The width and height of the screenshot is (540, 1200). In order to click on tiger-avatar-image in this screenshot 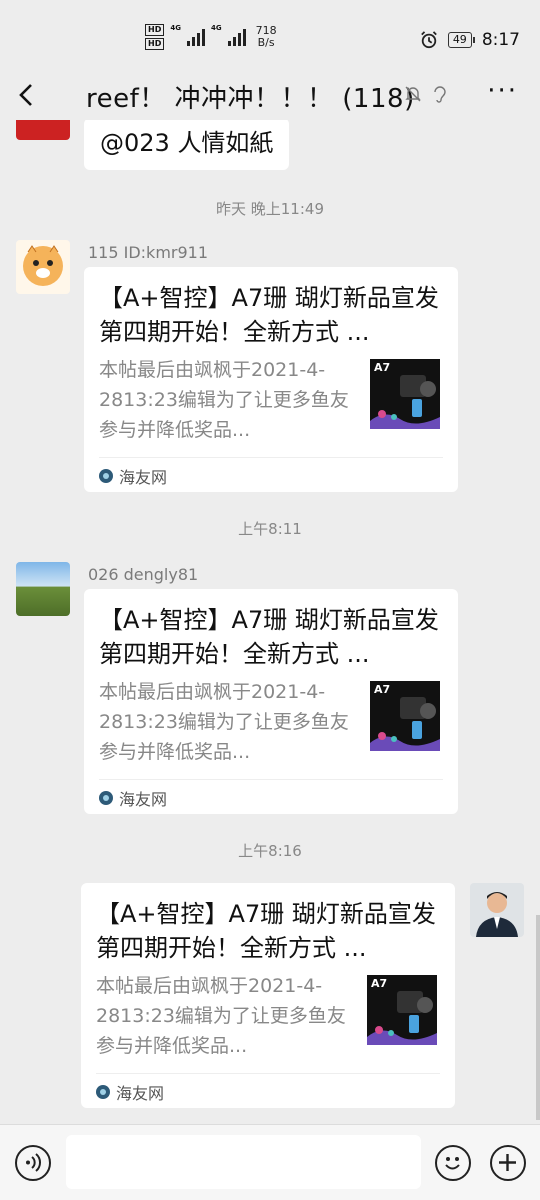, I will do `click(43, 265)`.